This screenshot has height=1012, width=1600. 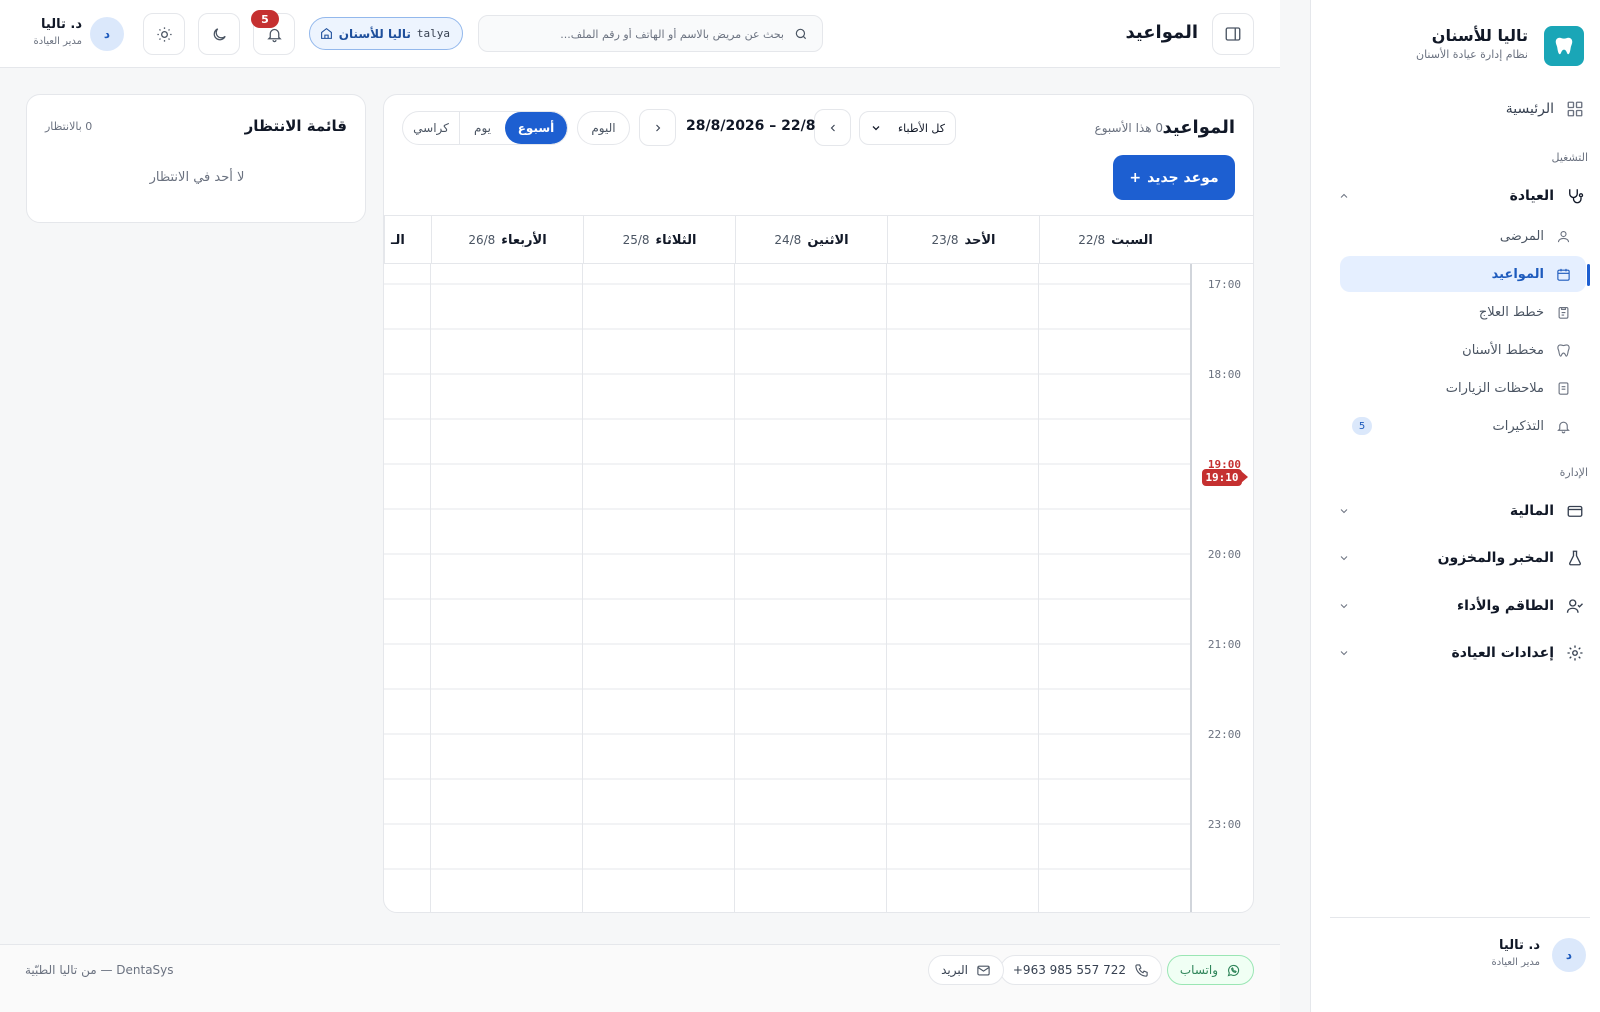 What do you see at coordinates (1198, 970) in the screenshot?
I see `whatsapp-label: واتساب` at bounding box center [1198, 970].